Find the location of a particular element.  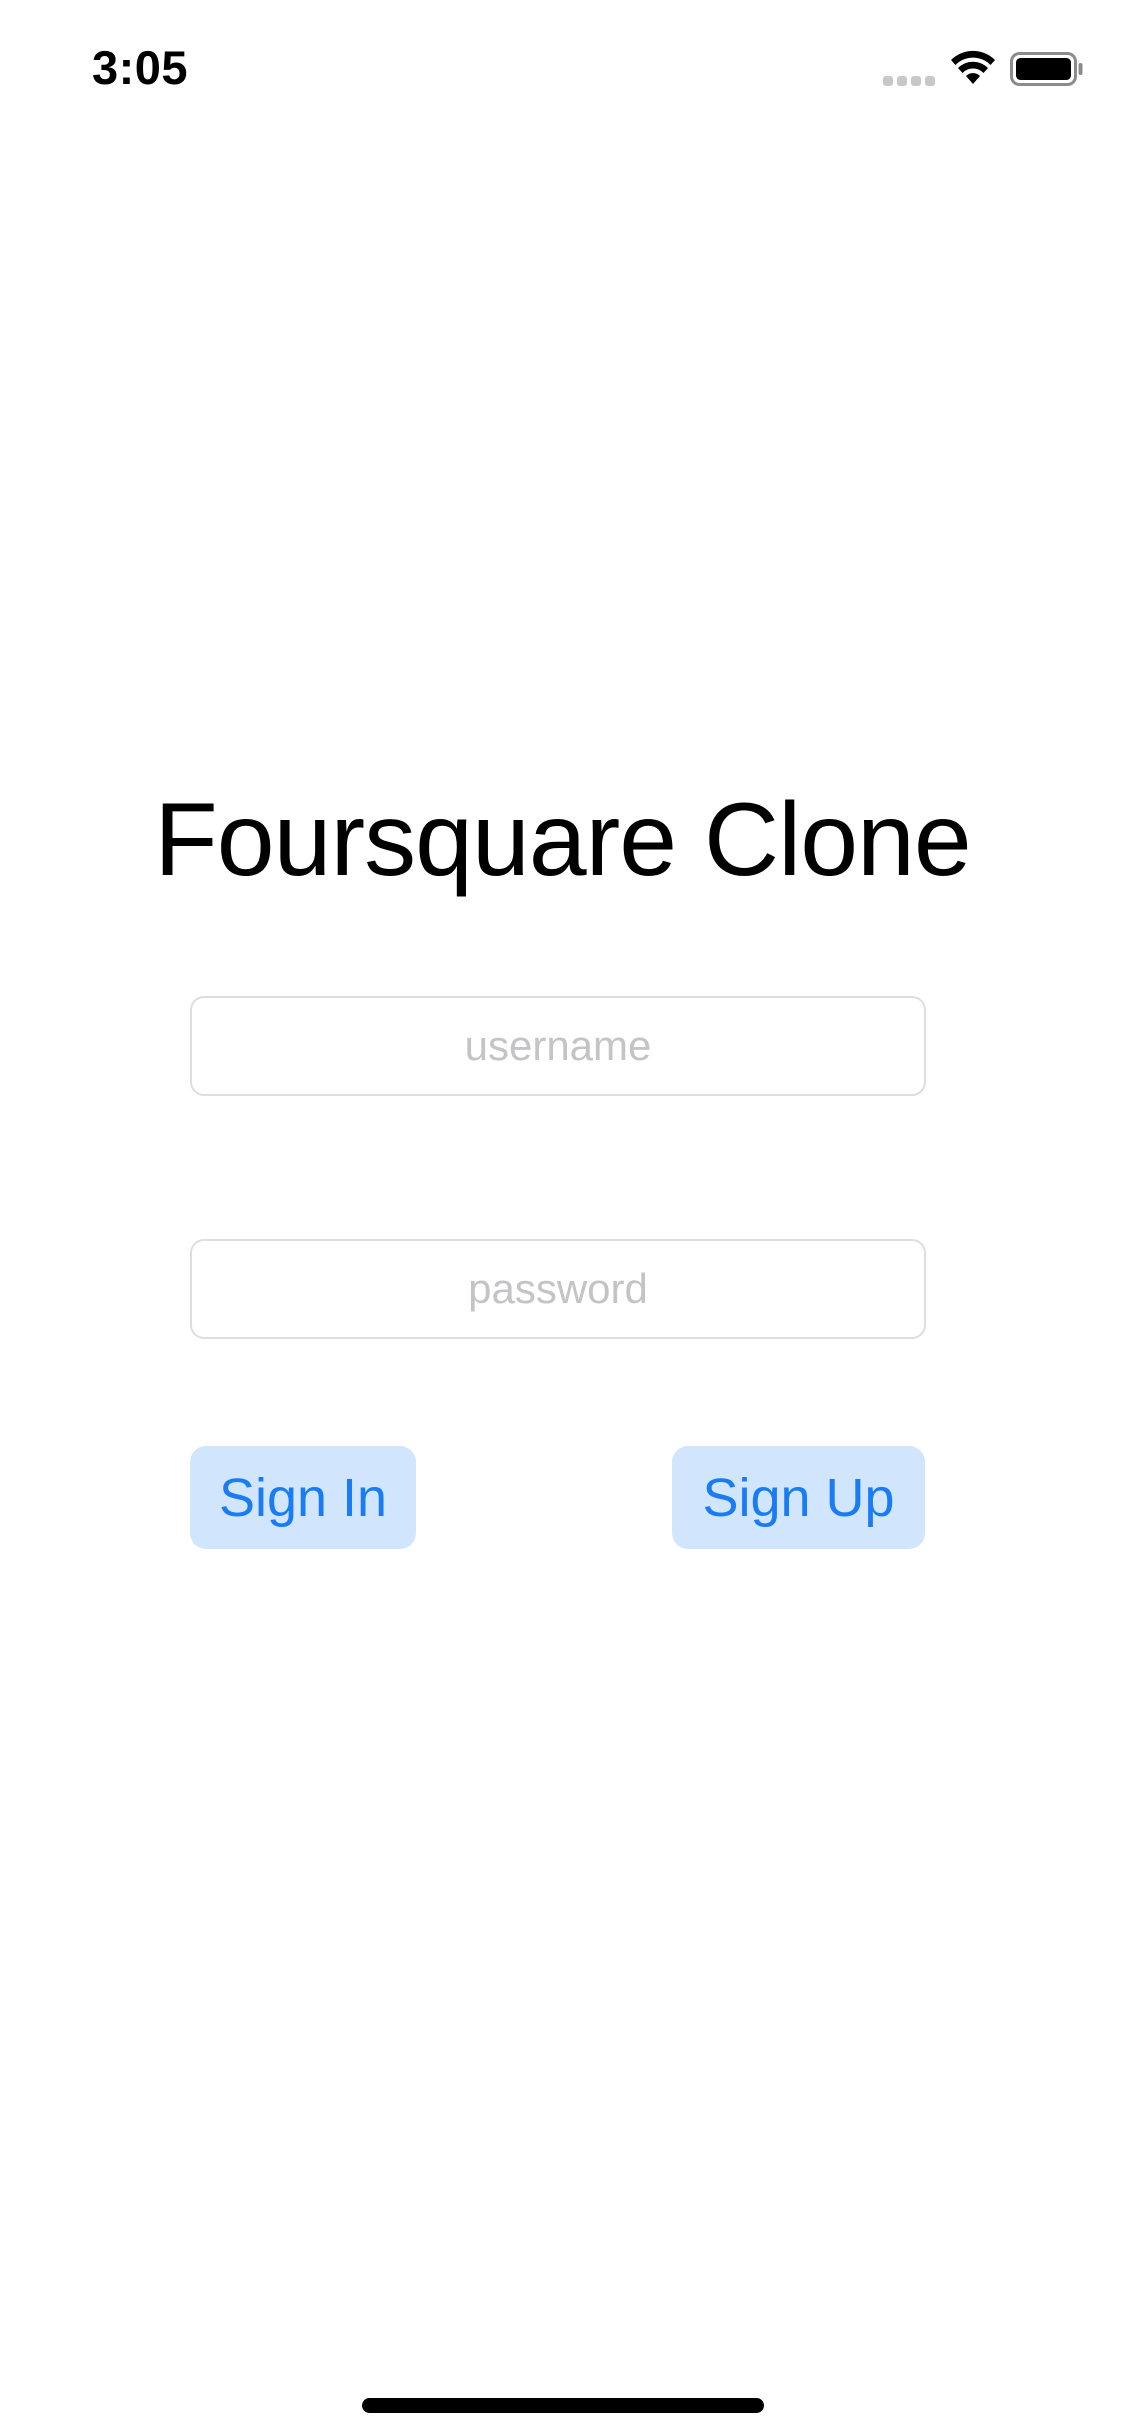

app-title: Foursquare Clone is located at coordinates (562, 840).